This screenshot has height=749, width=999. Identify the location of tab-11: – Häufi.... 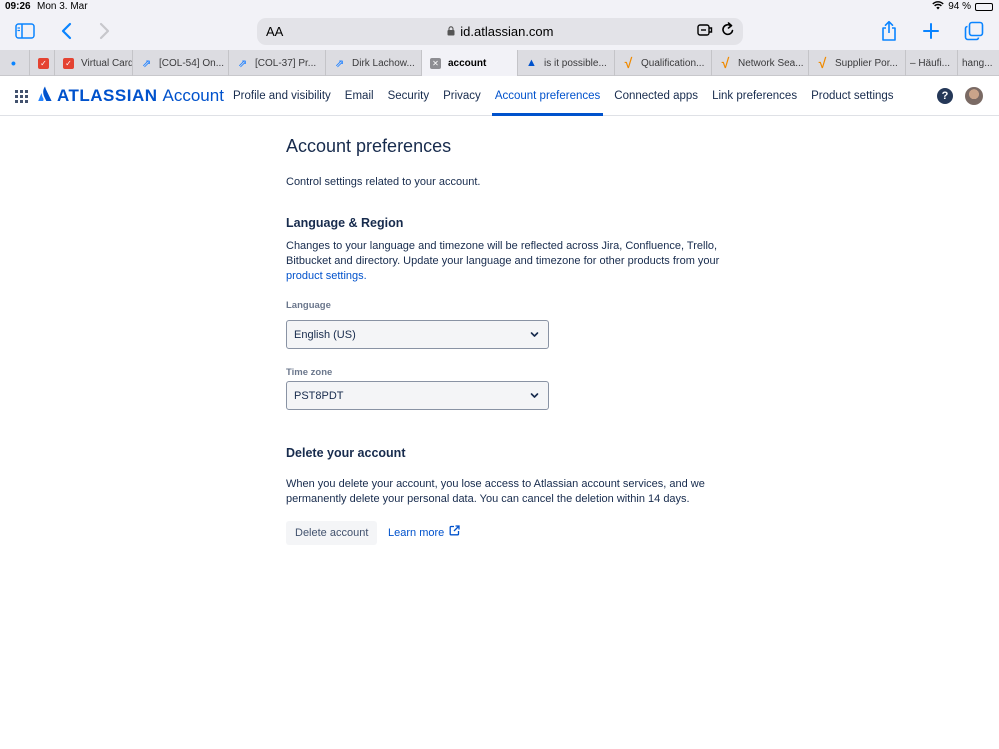
(932, 63).